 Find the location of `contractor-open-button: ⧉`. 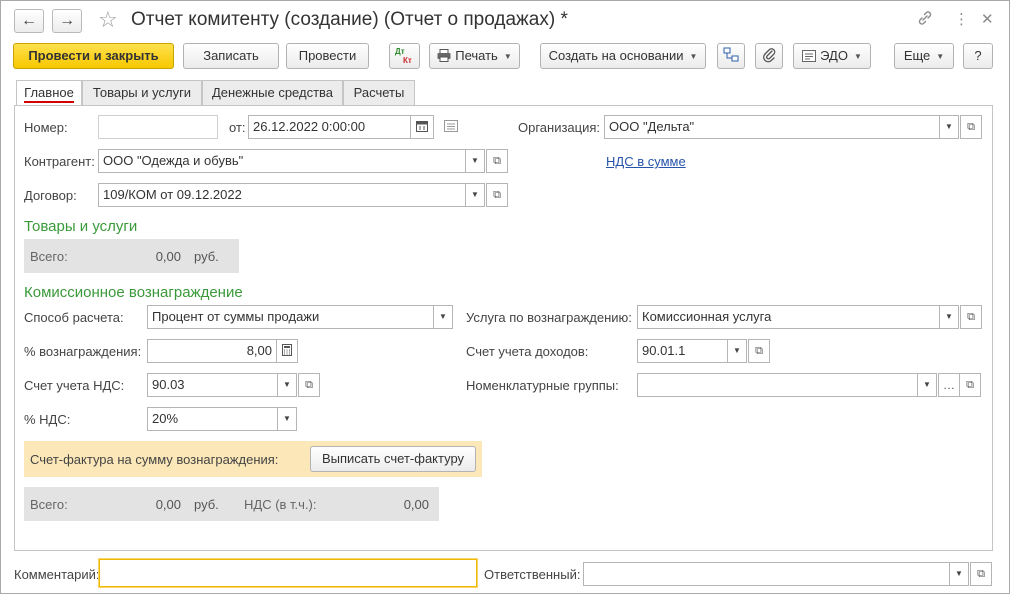

contractor-open-button: ⧉ is located at coordinates (497, 161).